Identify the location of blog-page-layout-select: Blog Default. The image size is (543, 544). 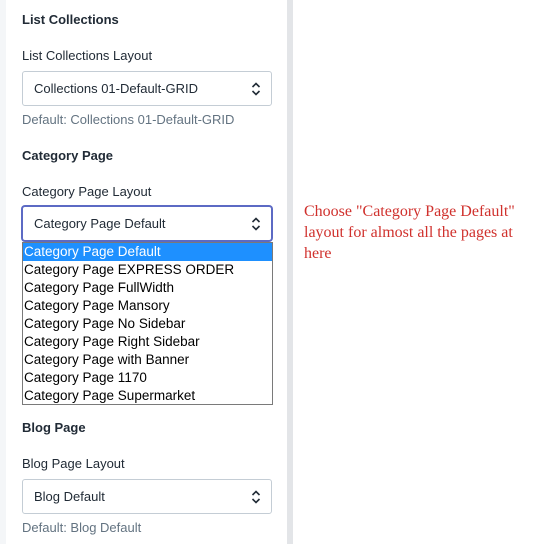
(147, 496).